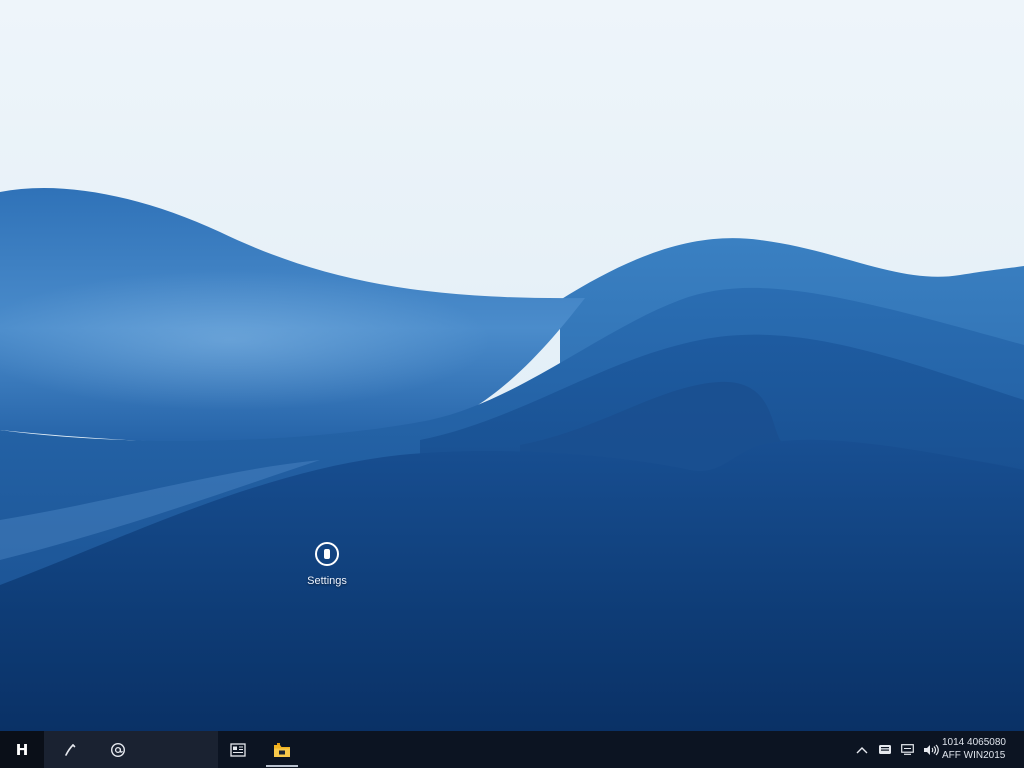 This screenshot has height=768, width=1024. I want to click on pen-icon, so click(70, 749).